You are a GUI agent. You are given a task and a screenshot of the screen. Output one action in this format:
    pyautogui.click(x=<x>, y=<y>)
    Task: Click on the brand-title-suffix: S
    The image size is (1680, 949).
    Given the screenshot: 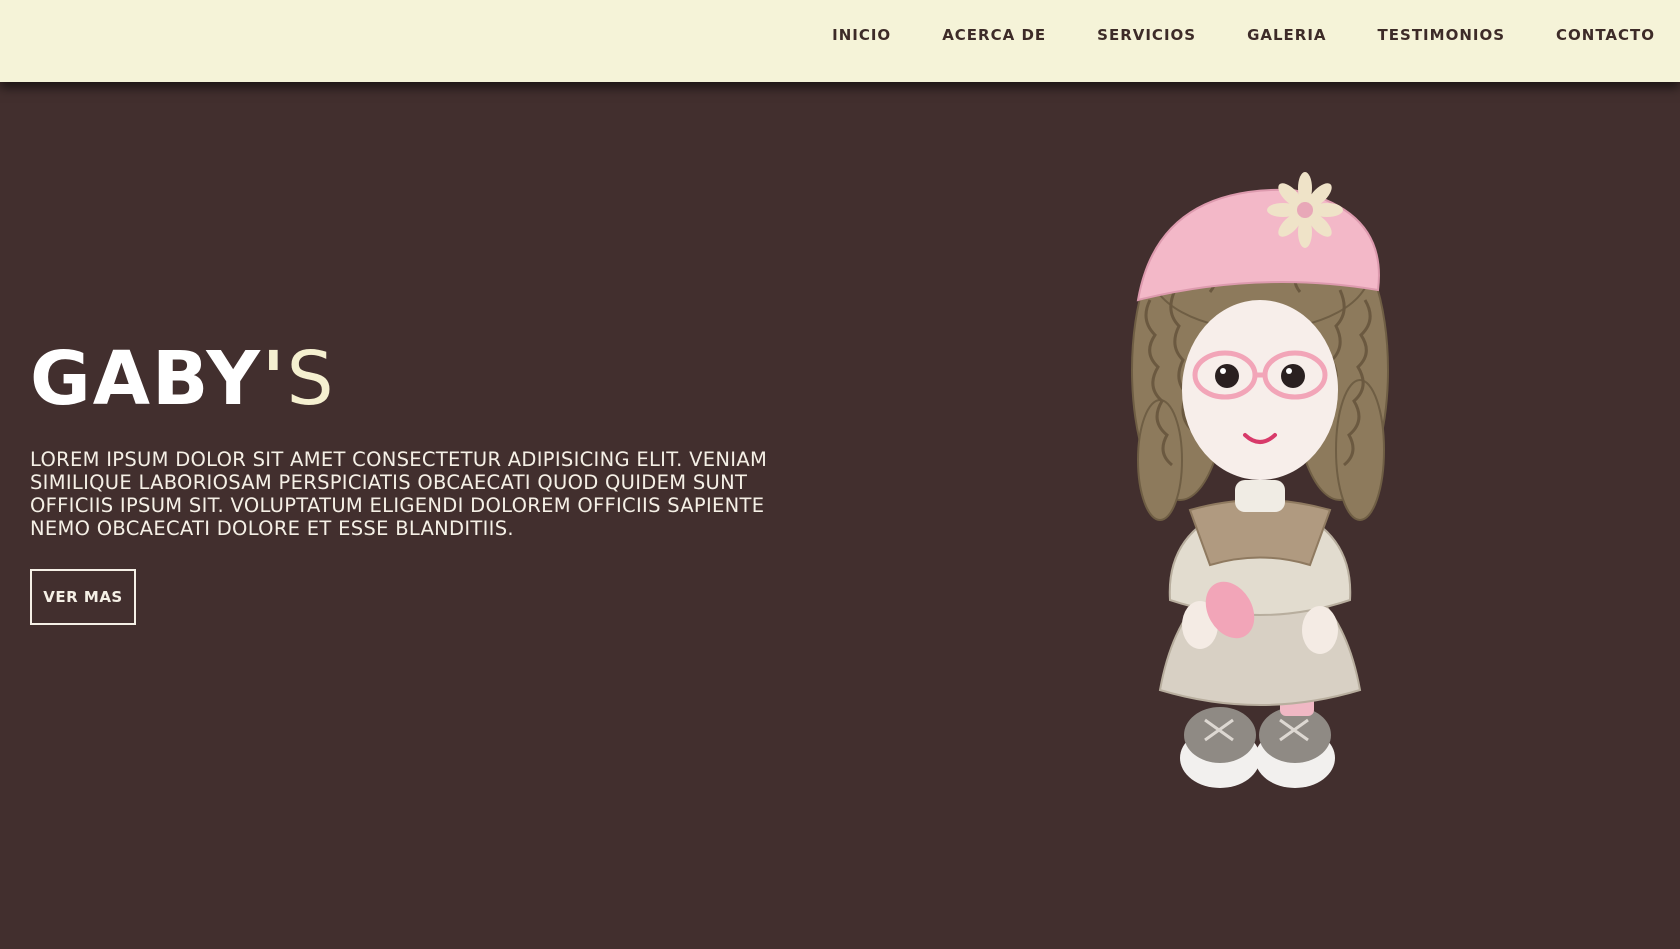 What is the action you would take?
    pyautogui.click(x=311, y=379)
    